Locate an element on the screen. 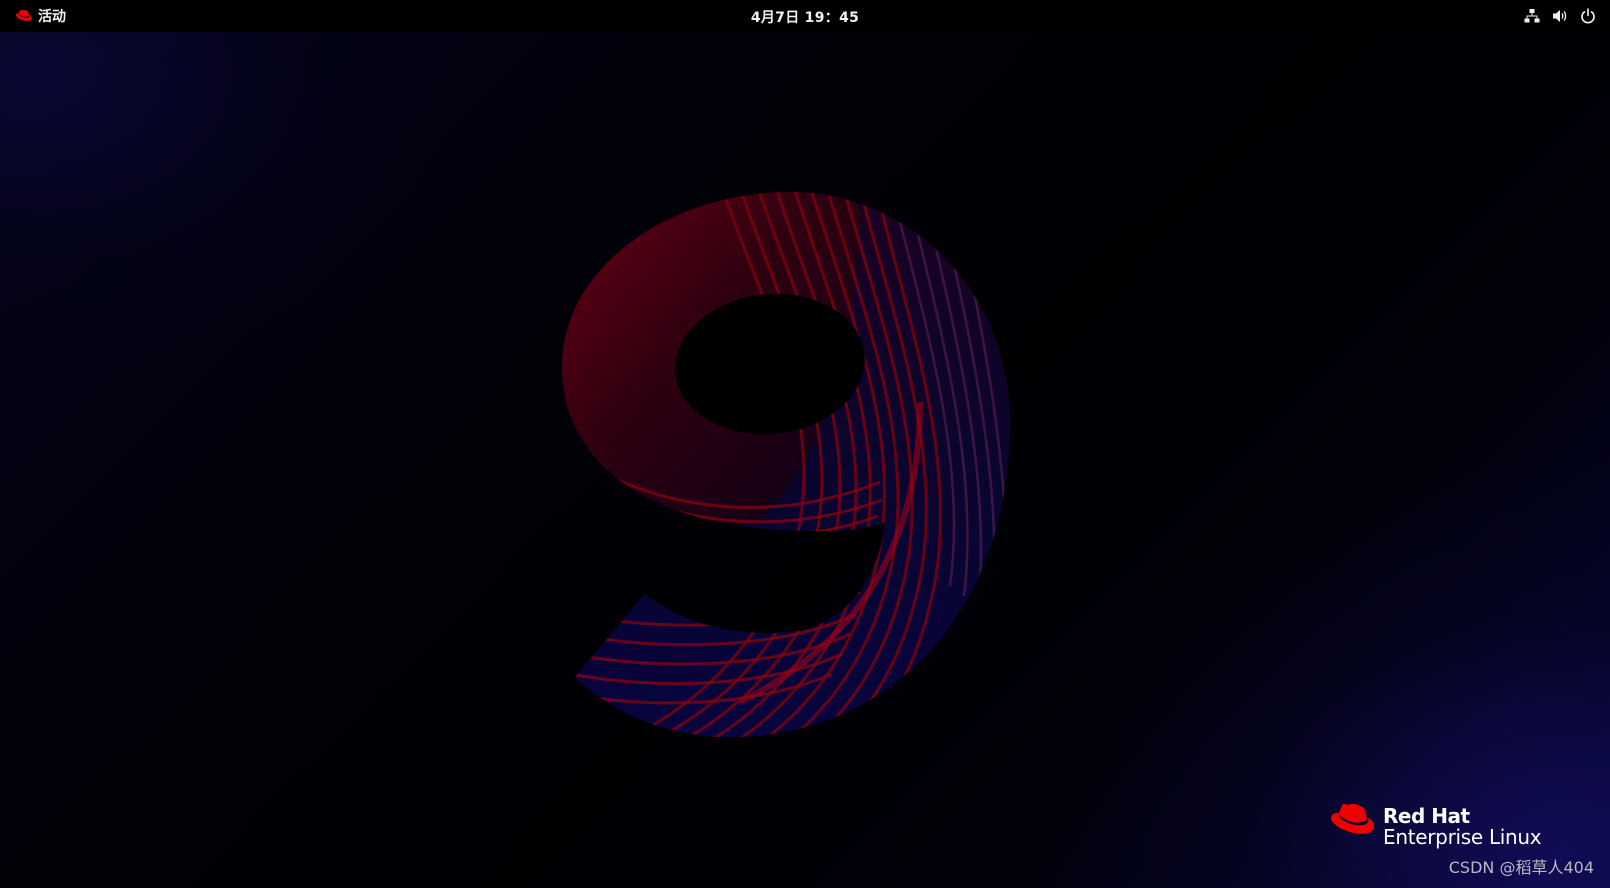 This screenshot has height=888, width=1610. top-bar: 活动 4月7日 19：45 is located at coordinates (805, 16).